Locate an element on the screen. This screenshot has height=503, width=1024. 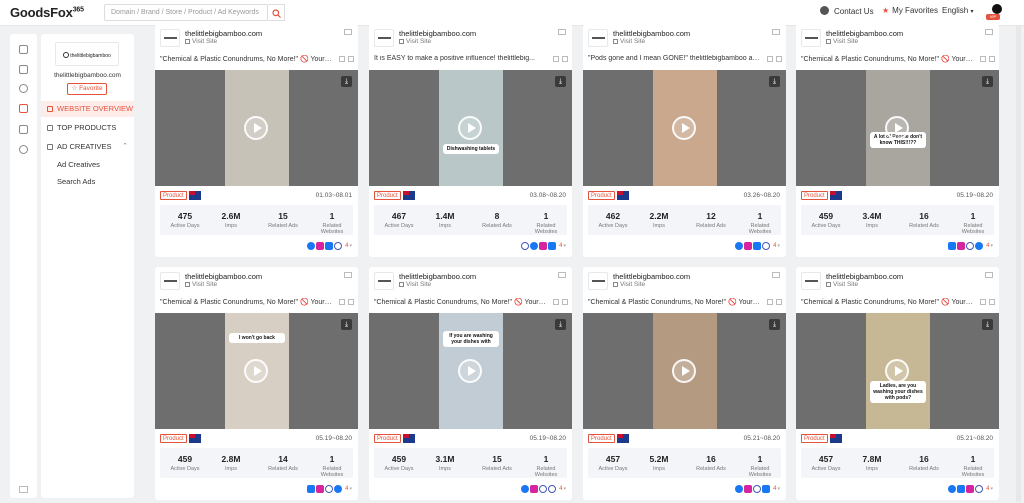
ad-video: If you are washing your dishes with ⤓ is located at coordinates (470, 371).